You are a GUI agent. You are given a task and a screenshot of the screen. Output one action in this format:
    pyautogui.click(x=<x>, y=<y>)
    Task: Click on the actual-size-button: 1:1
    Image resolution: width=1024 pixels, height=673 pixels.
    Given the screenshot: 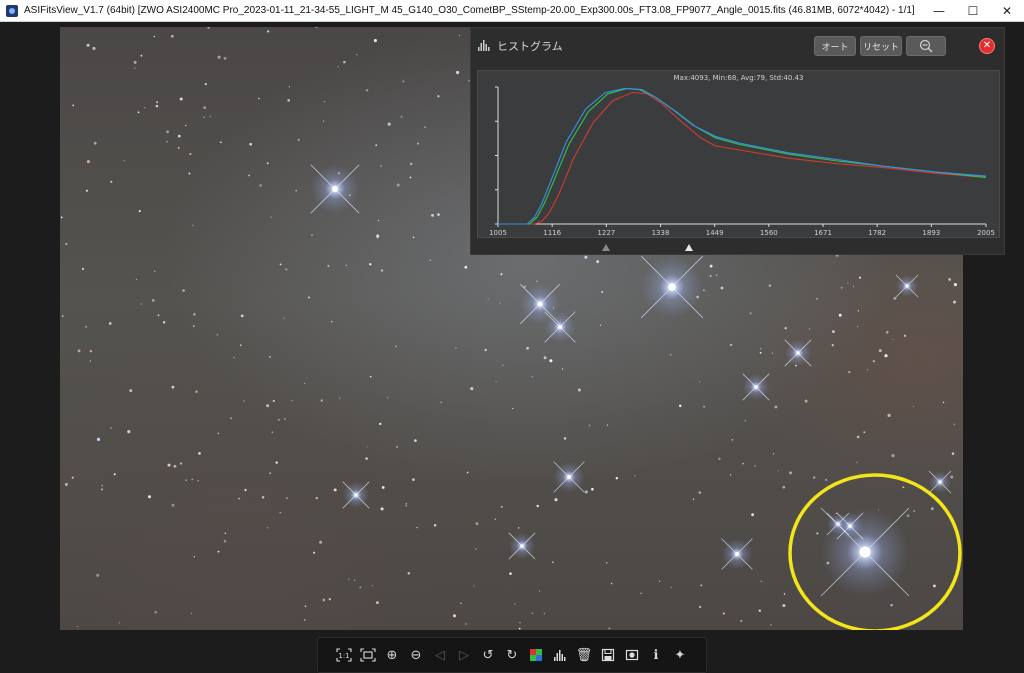 What is the action you would take?
    pyautogui.click(x=344, y=655)
    